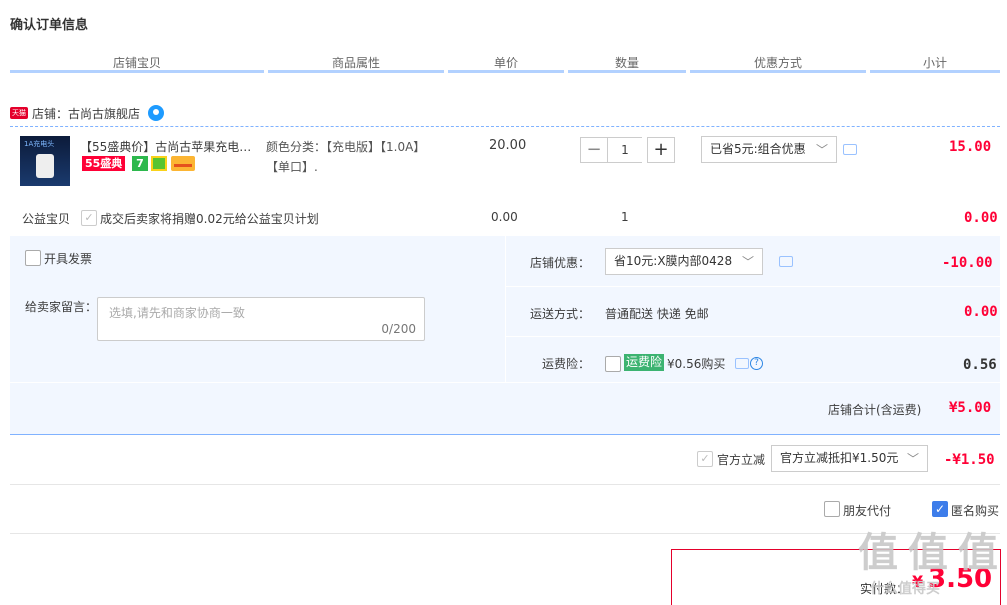 Image resolution: width=1007 pixels, height=605 pixels. I want to click on official-discount-select: 官方立减抵扣¥1.50元 ﹀, so click(849, 458).